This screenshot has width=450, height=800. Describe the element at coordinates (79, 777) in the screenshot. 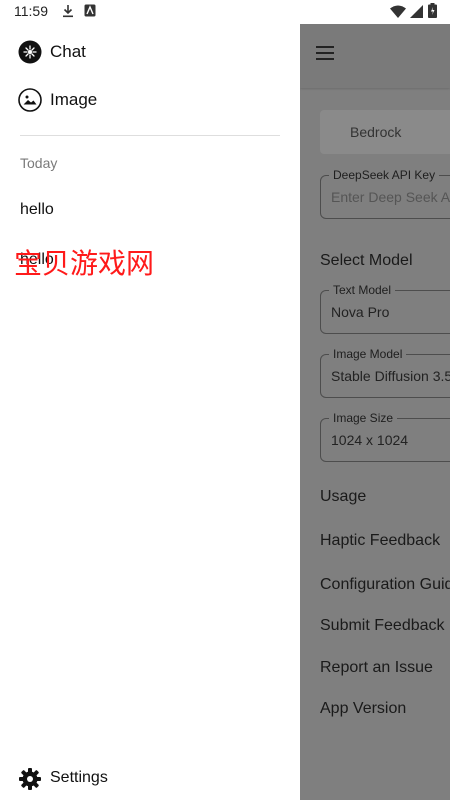

I see `drawer-settings-label: Settings` at that location.